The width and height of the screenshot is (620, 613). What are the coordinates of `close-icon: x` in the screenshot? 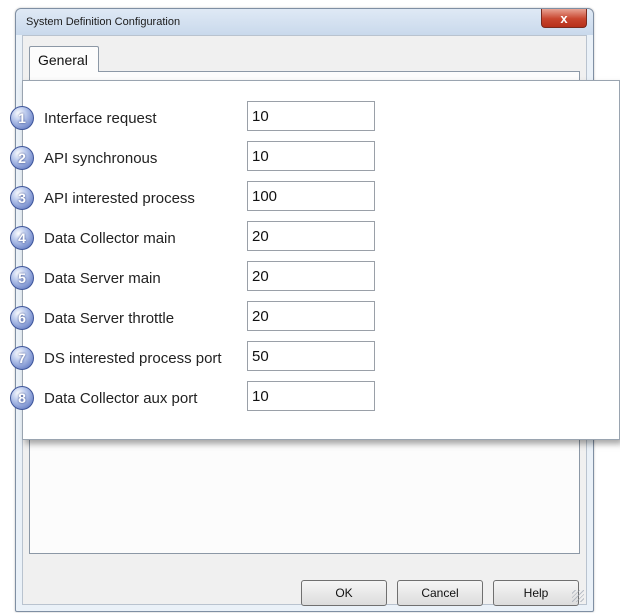 It's located at (564, 18).